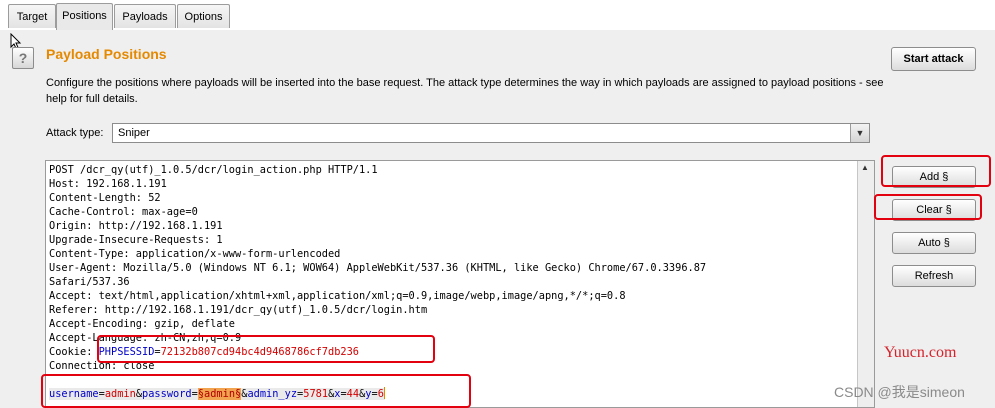 The height and width of the screenshot is (408, 995). Describe the element at coordinates (865, 284) in the screenshot. I see `editor-scrollbar: ▲` at that location.